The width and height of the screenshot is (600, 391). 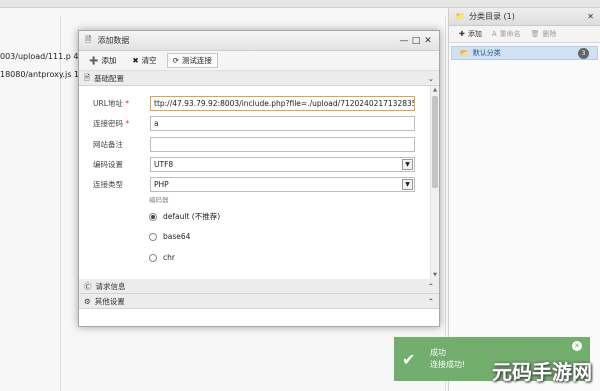 What do you see at coordinates (94, 60) in the screenshot?
I see `add-icon: ➕` at bounding box center [94, 60].